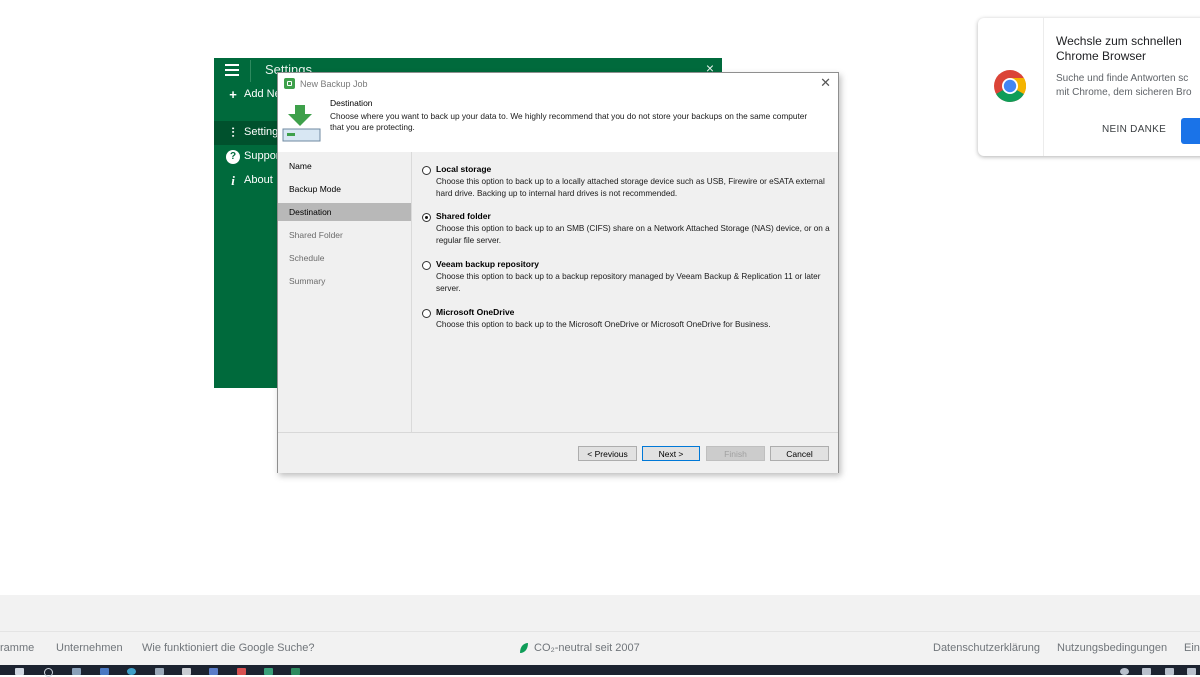 The width and height of the screenshot is (1200, 677). What do you see at coordinates (301, 123) in the screenshot?
I see `download-destination-icon` at bounding box center [301, 123].